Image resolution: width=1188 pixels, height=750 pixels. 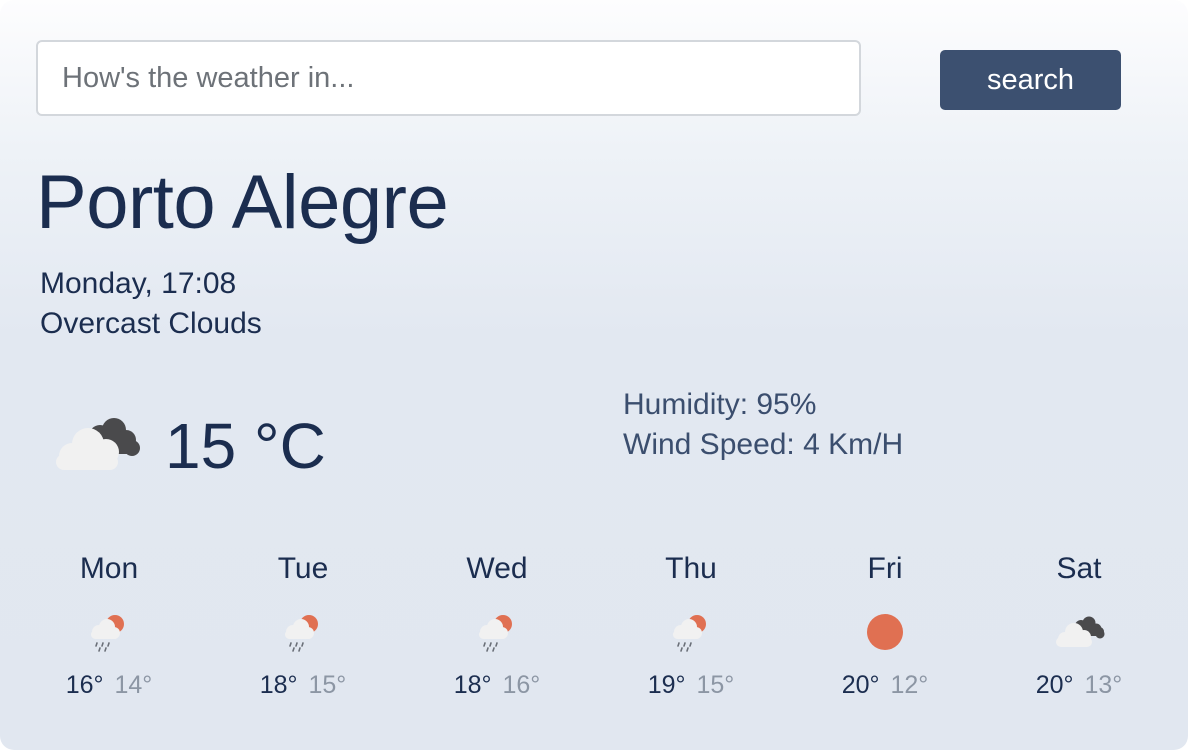 What do you see at coordinates (84, 685) in the screenshot?
I see `forecast-max-temp: 16°` at bounding box center [84, 685].